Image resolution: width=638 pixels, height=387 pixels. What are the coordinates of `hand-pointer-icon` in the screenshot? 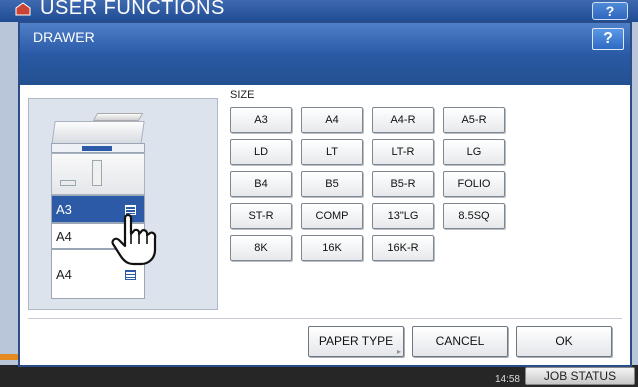 It's located at (134, 239).